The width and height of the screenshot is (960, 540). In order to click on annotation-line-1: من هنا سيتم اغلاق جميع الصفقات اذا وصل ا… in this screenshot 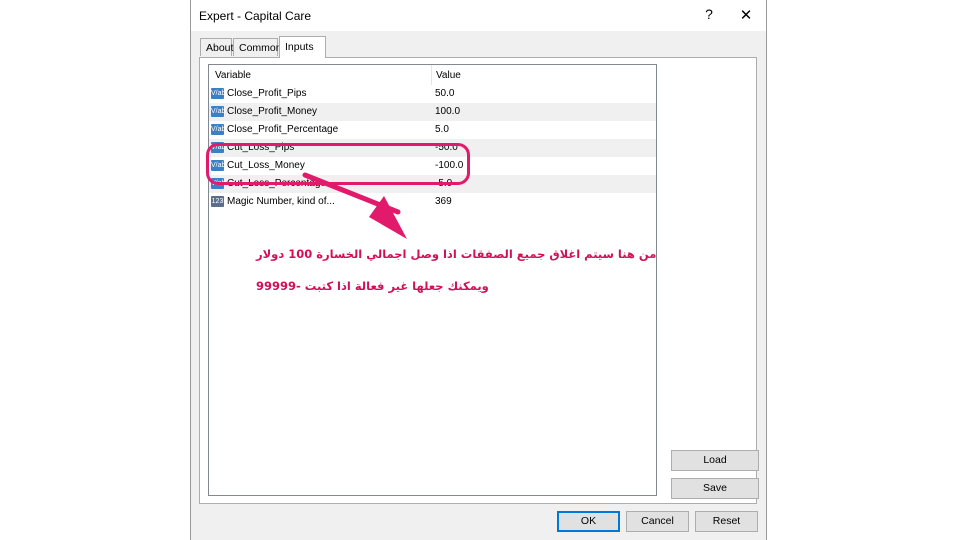, I will do `click(456, 254)`.